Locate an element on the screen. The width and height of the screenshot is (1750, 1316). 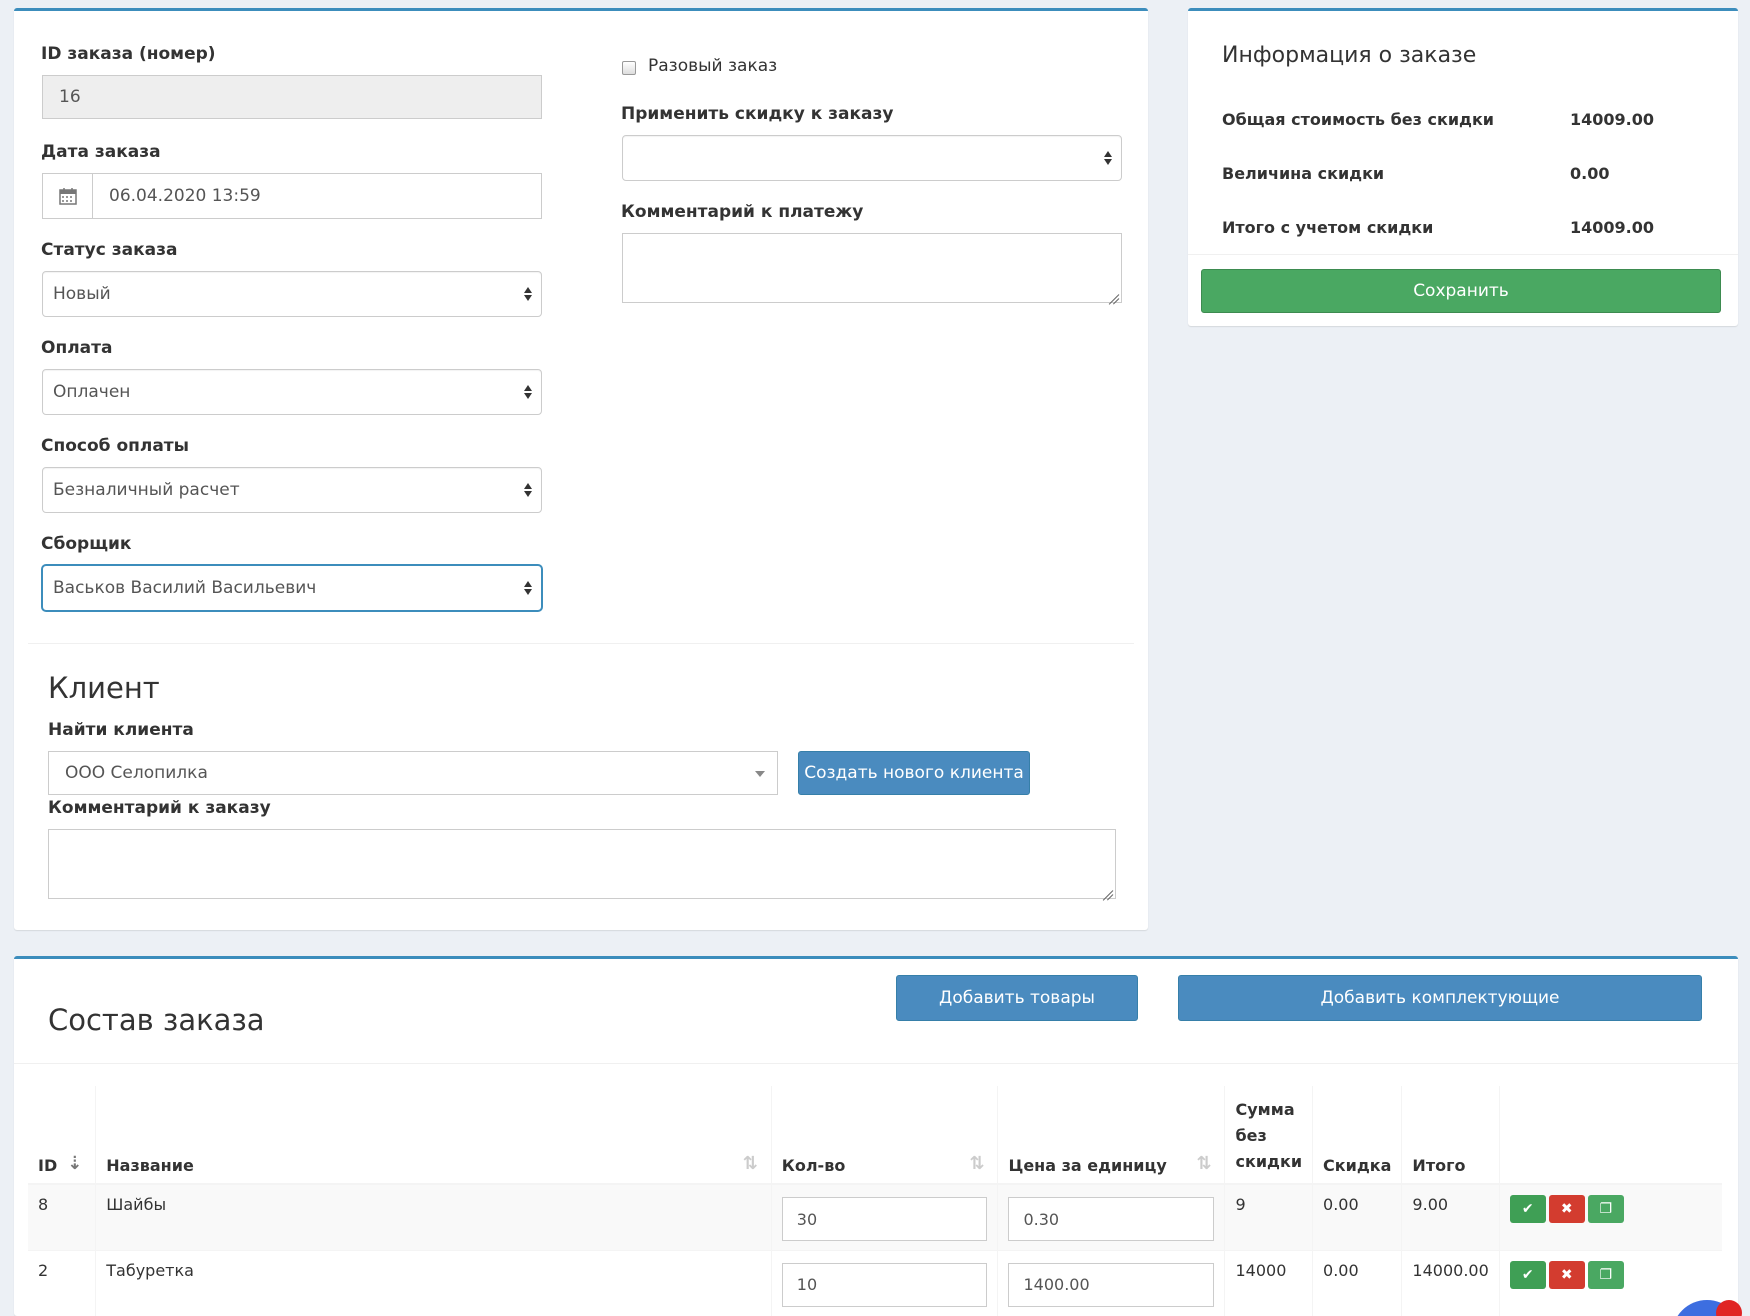
add-parts-button: Добавить комплектующие is located at coordinates (1440, 998).